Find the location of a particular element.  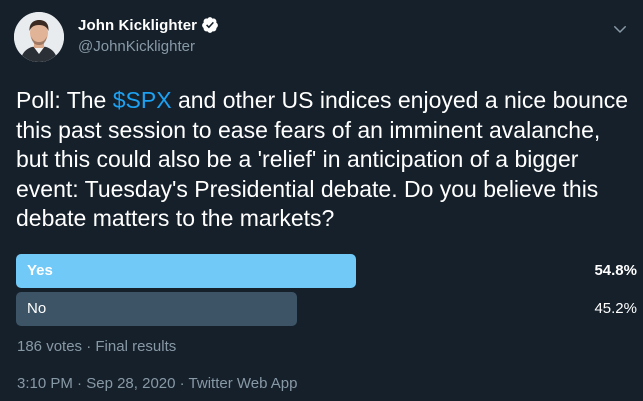

tweet-text-start: Poll: The is located at coordinates (64, 100).